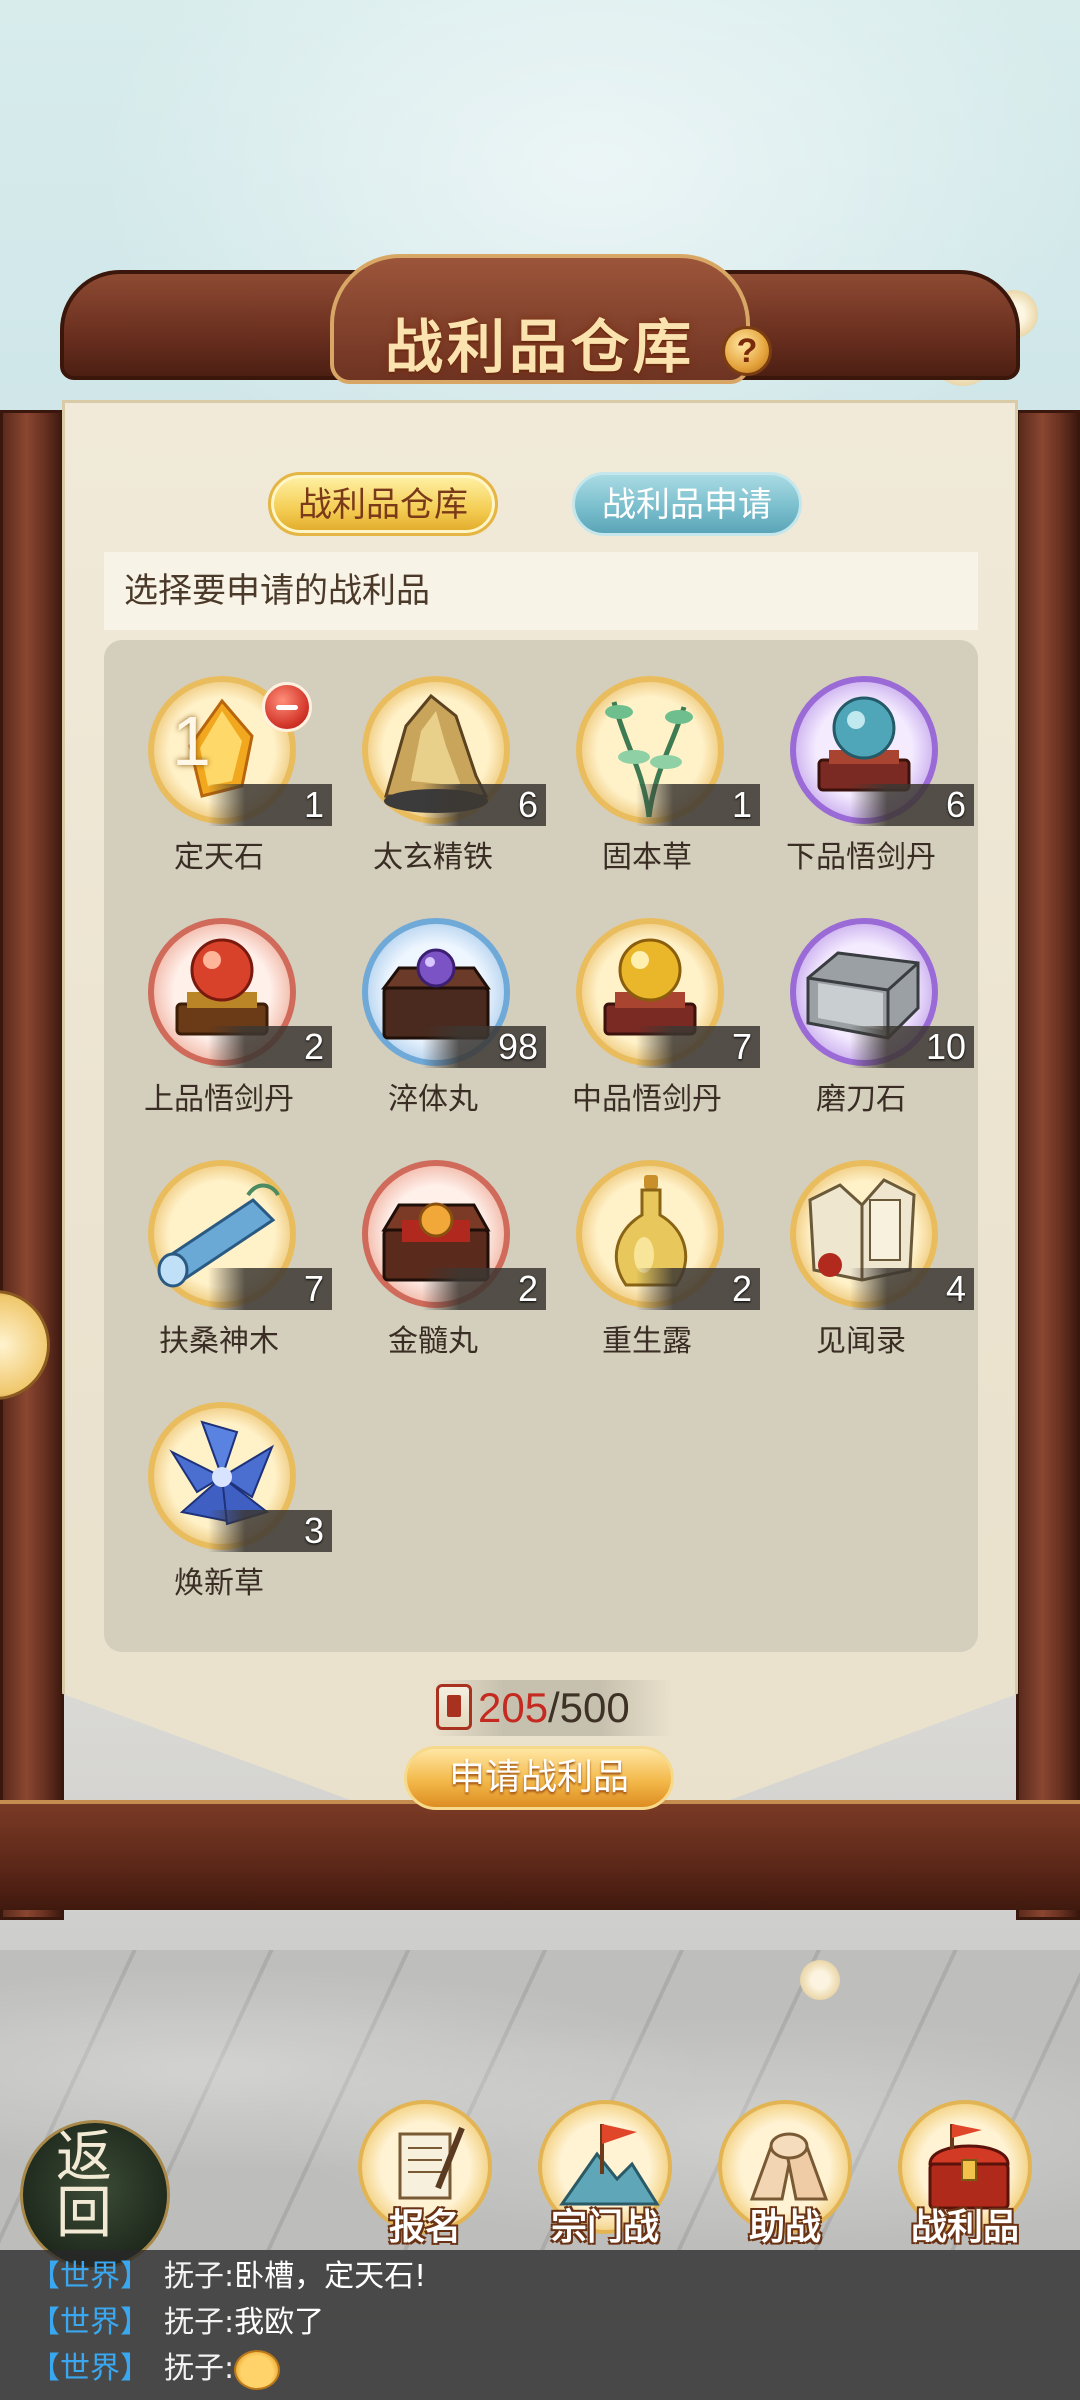 The image size is (1080, 2400). Describe the element at coordinates (945, 1046) in the screenshot. I see `item-count: 10` at that location.